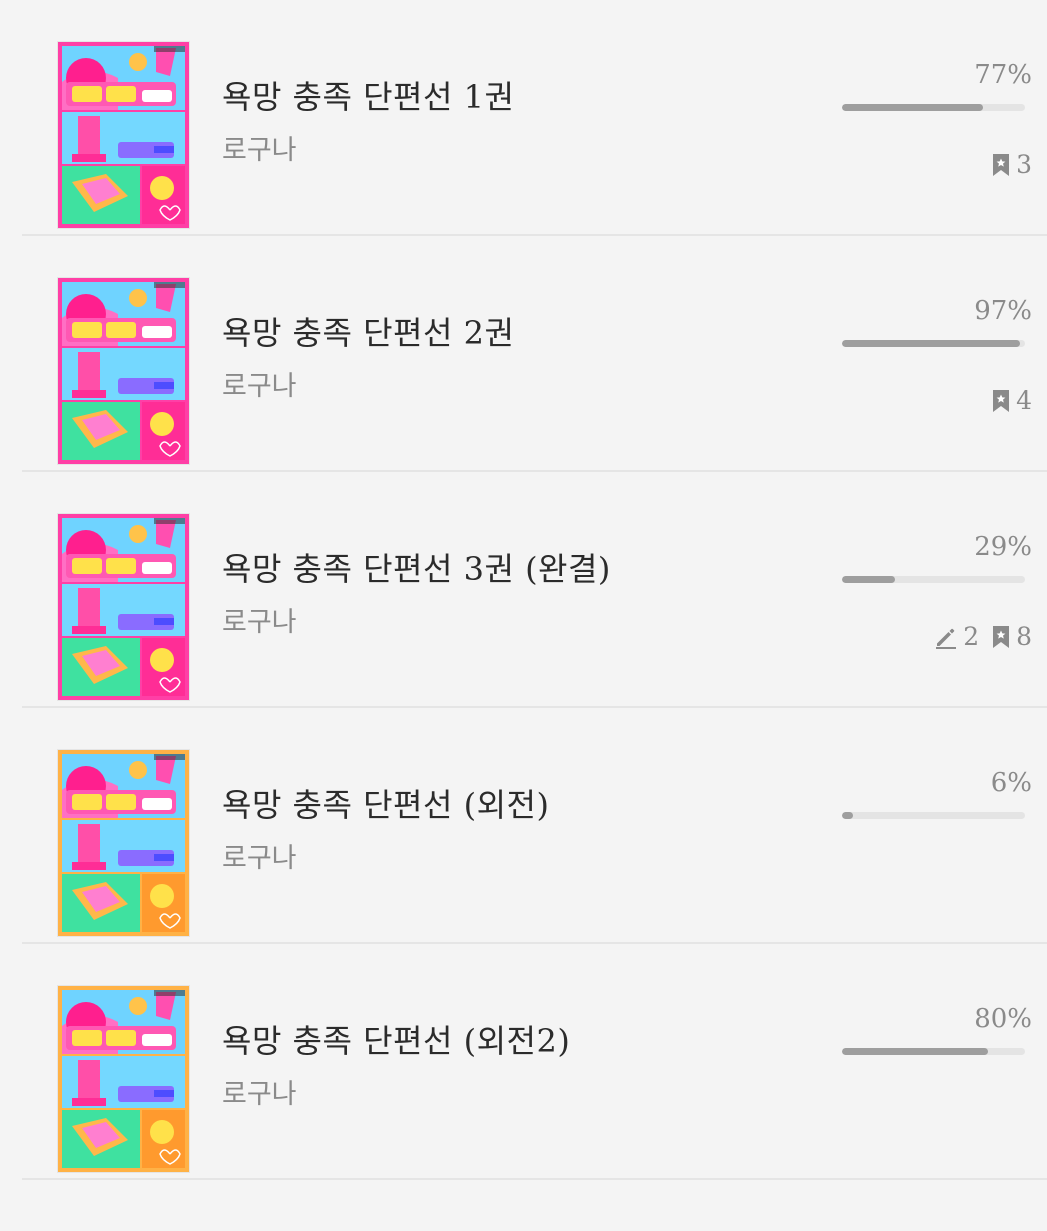 The width and height of the screenshot is (1047, 1231). I want to click on book-title: 욕망 충족 단편선 2권, so click(368, 333).